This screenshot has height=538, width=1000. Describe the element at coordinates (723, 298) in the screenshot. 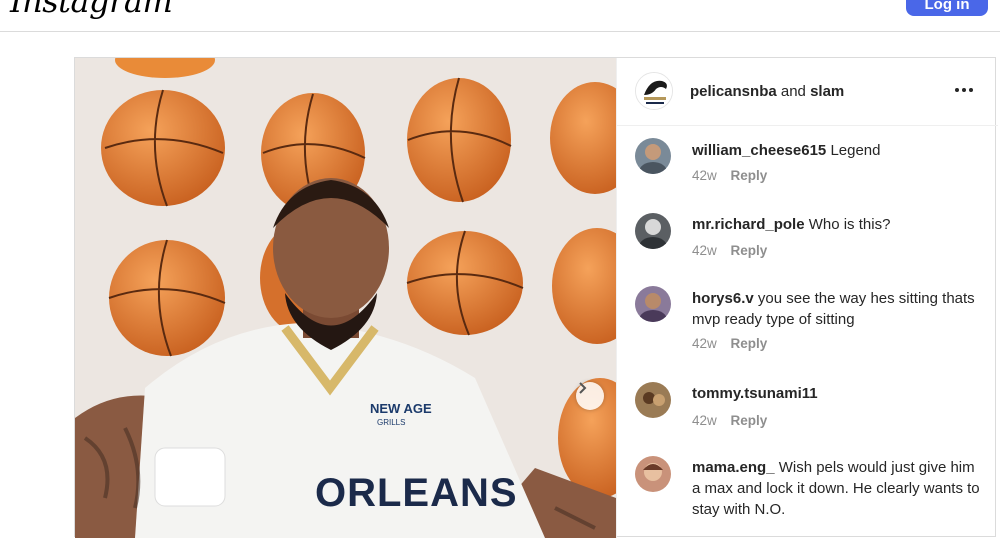

I see `comment-username: horys6.v` at that location.